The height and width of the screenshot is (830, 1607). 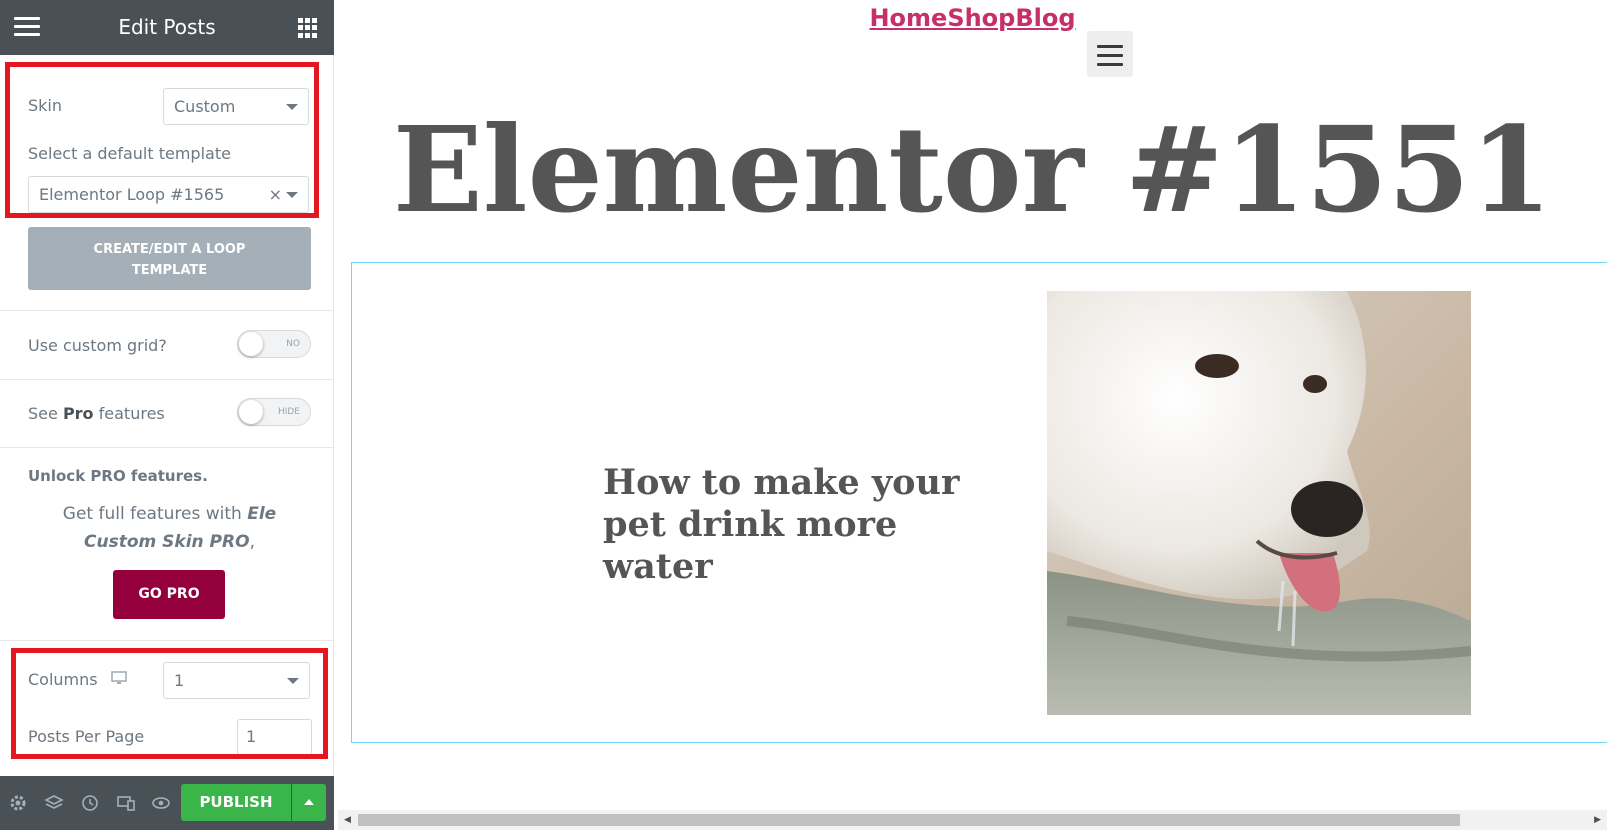 I want to click on scroll-right-icon: ▶, so click(x=1597, y=820).